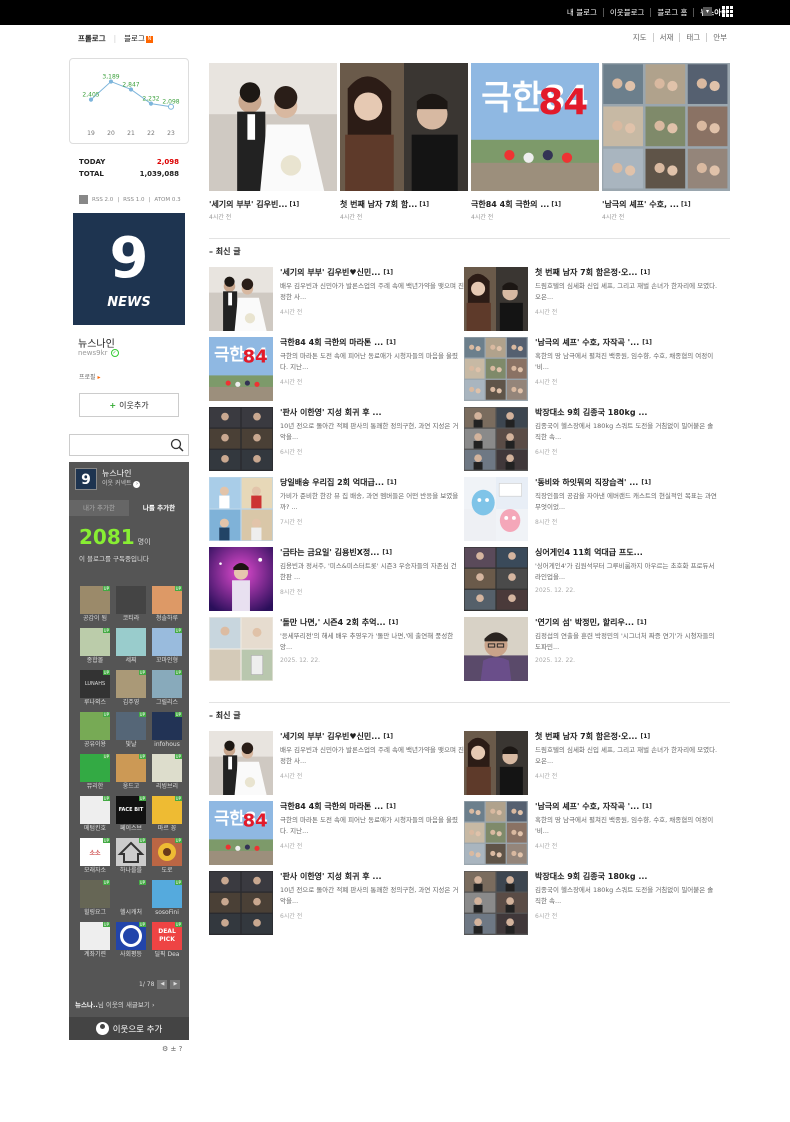  Describe the element at coordinates (640, 37) in the screenshot. I see `map-link: 지도` at that location.